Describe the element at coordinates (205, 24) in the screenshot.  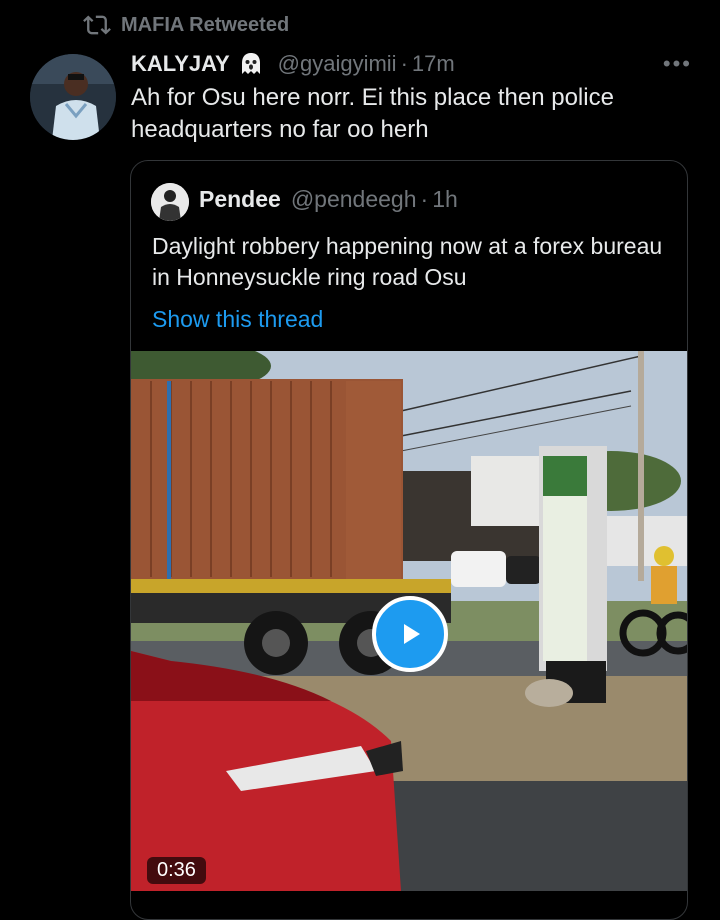
I see `retweet-label: MAFIA Retweeted` at that location.